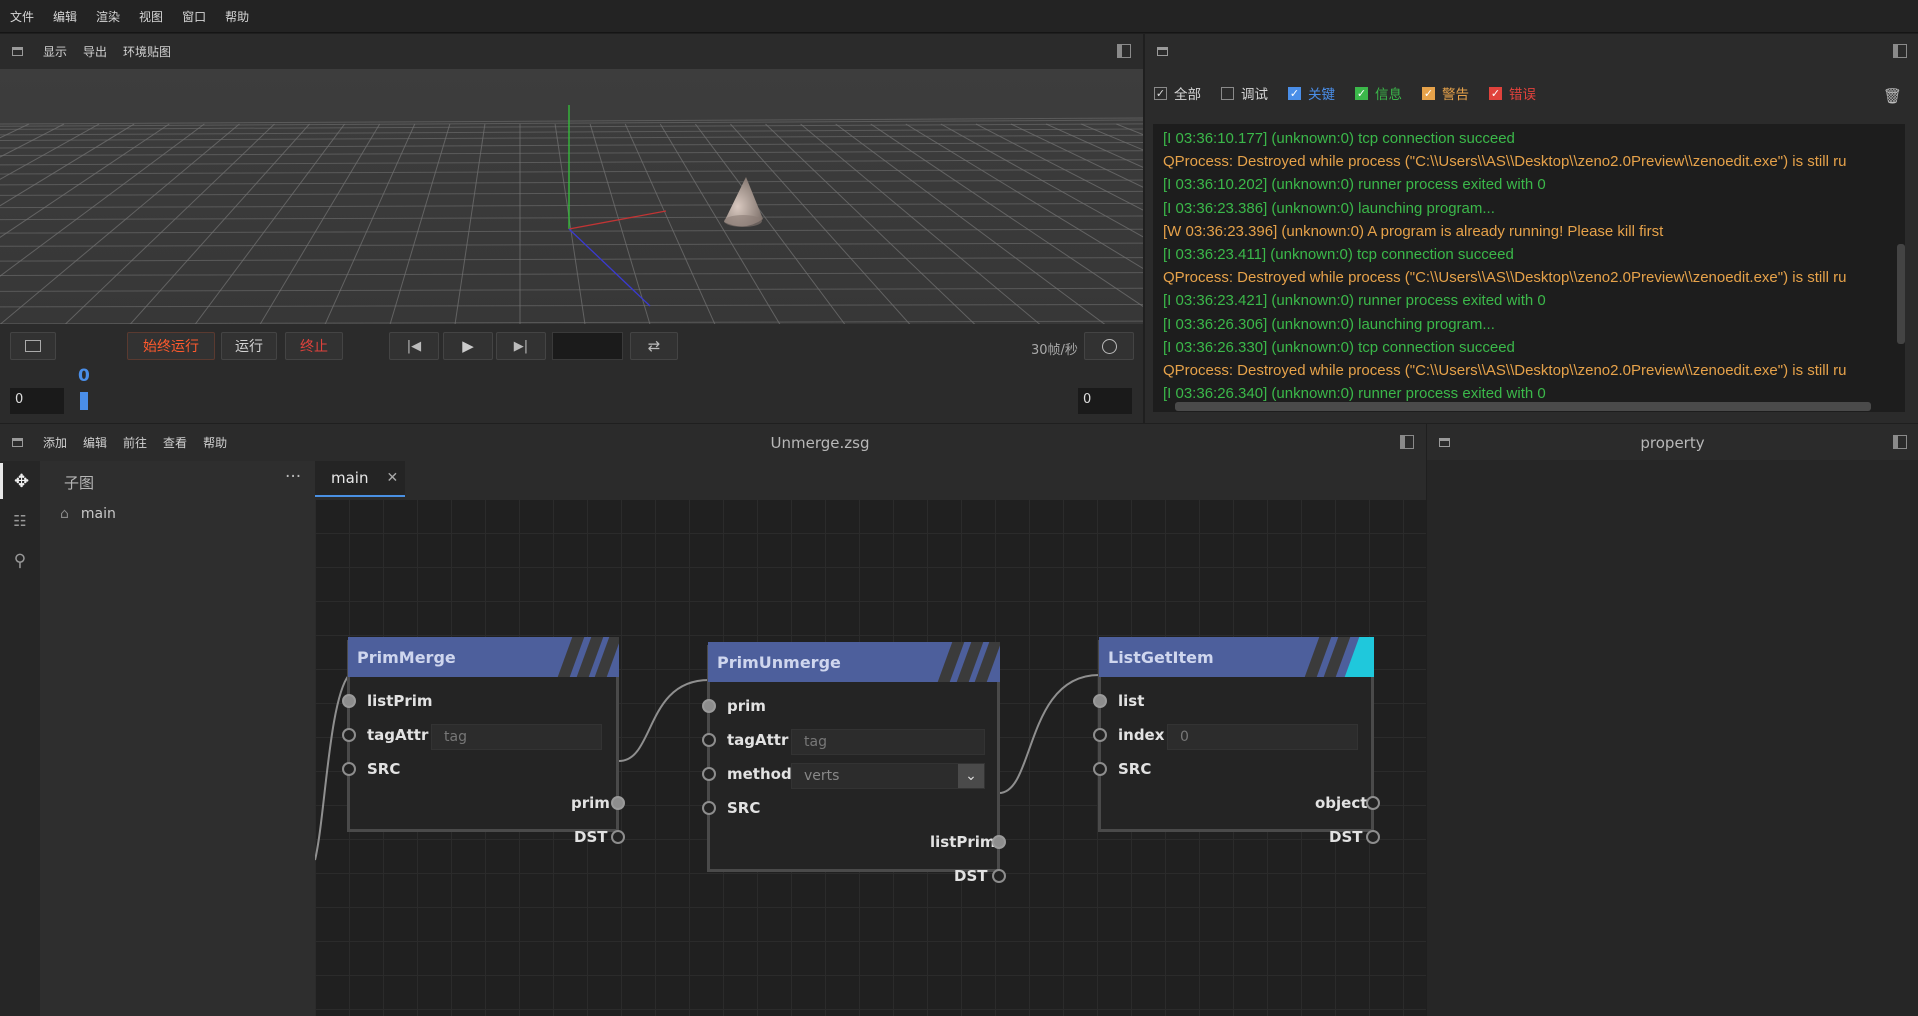 The width and height of the screenshot is (1918, 1016). I want to click on port-in-prim, so click(709, 706).